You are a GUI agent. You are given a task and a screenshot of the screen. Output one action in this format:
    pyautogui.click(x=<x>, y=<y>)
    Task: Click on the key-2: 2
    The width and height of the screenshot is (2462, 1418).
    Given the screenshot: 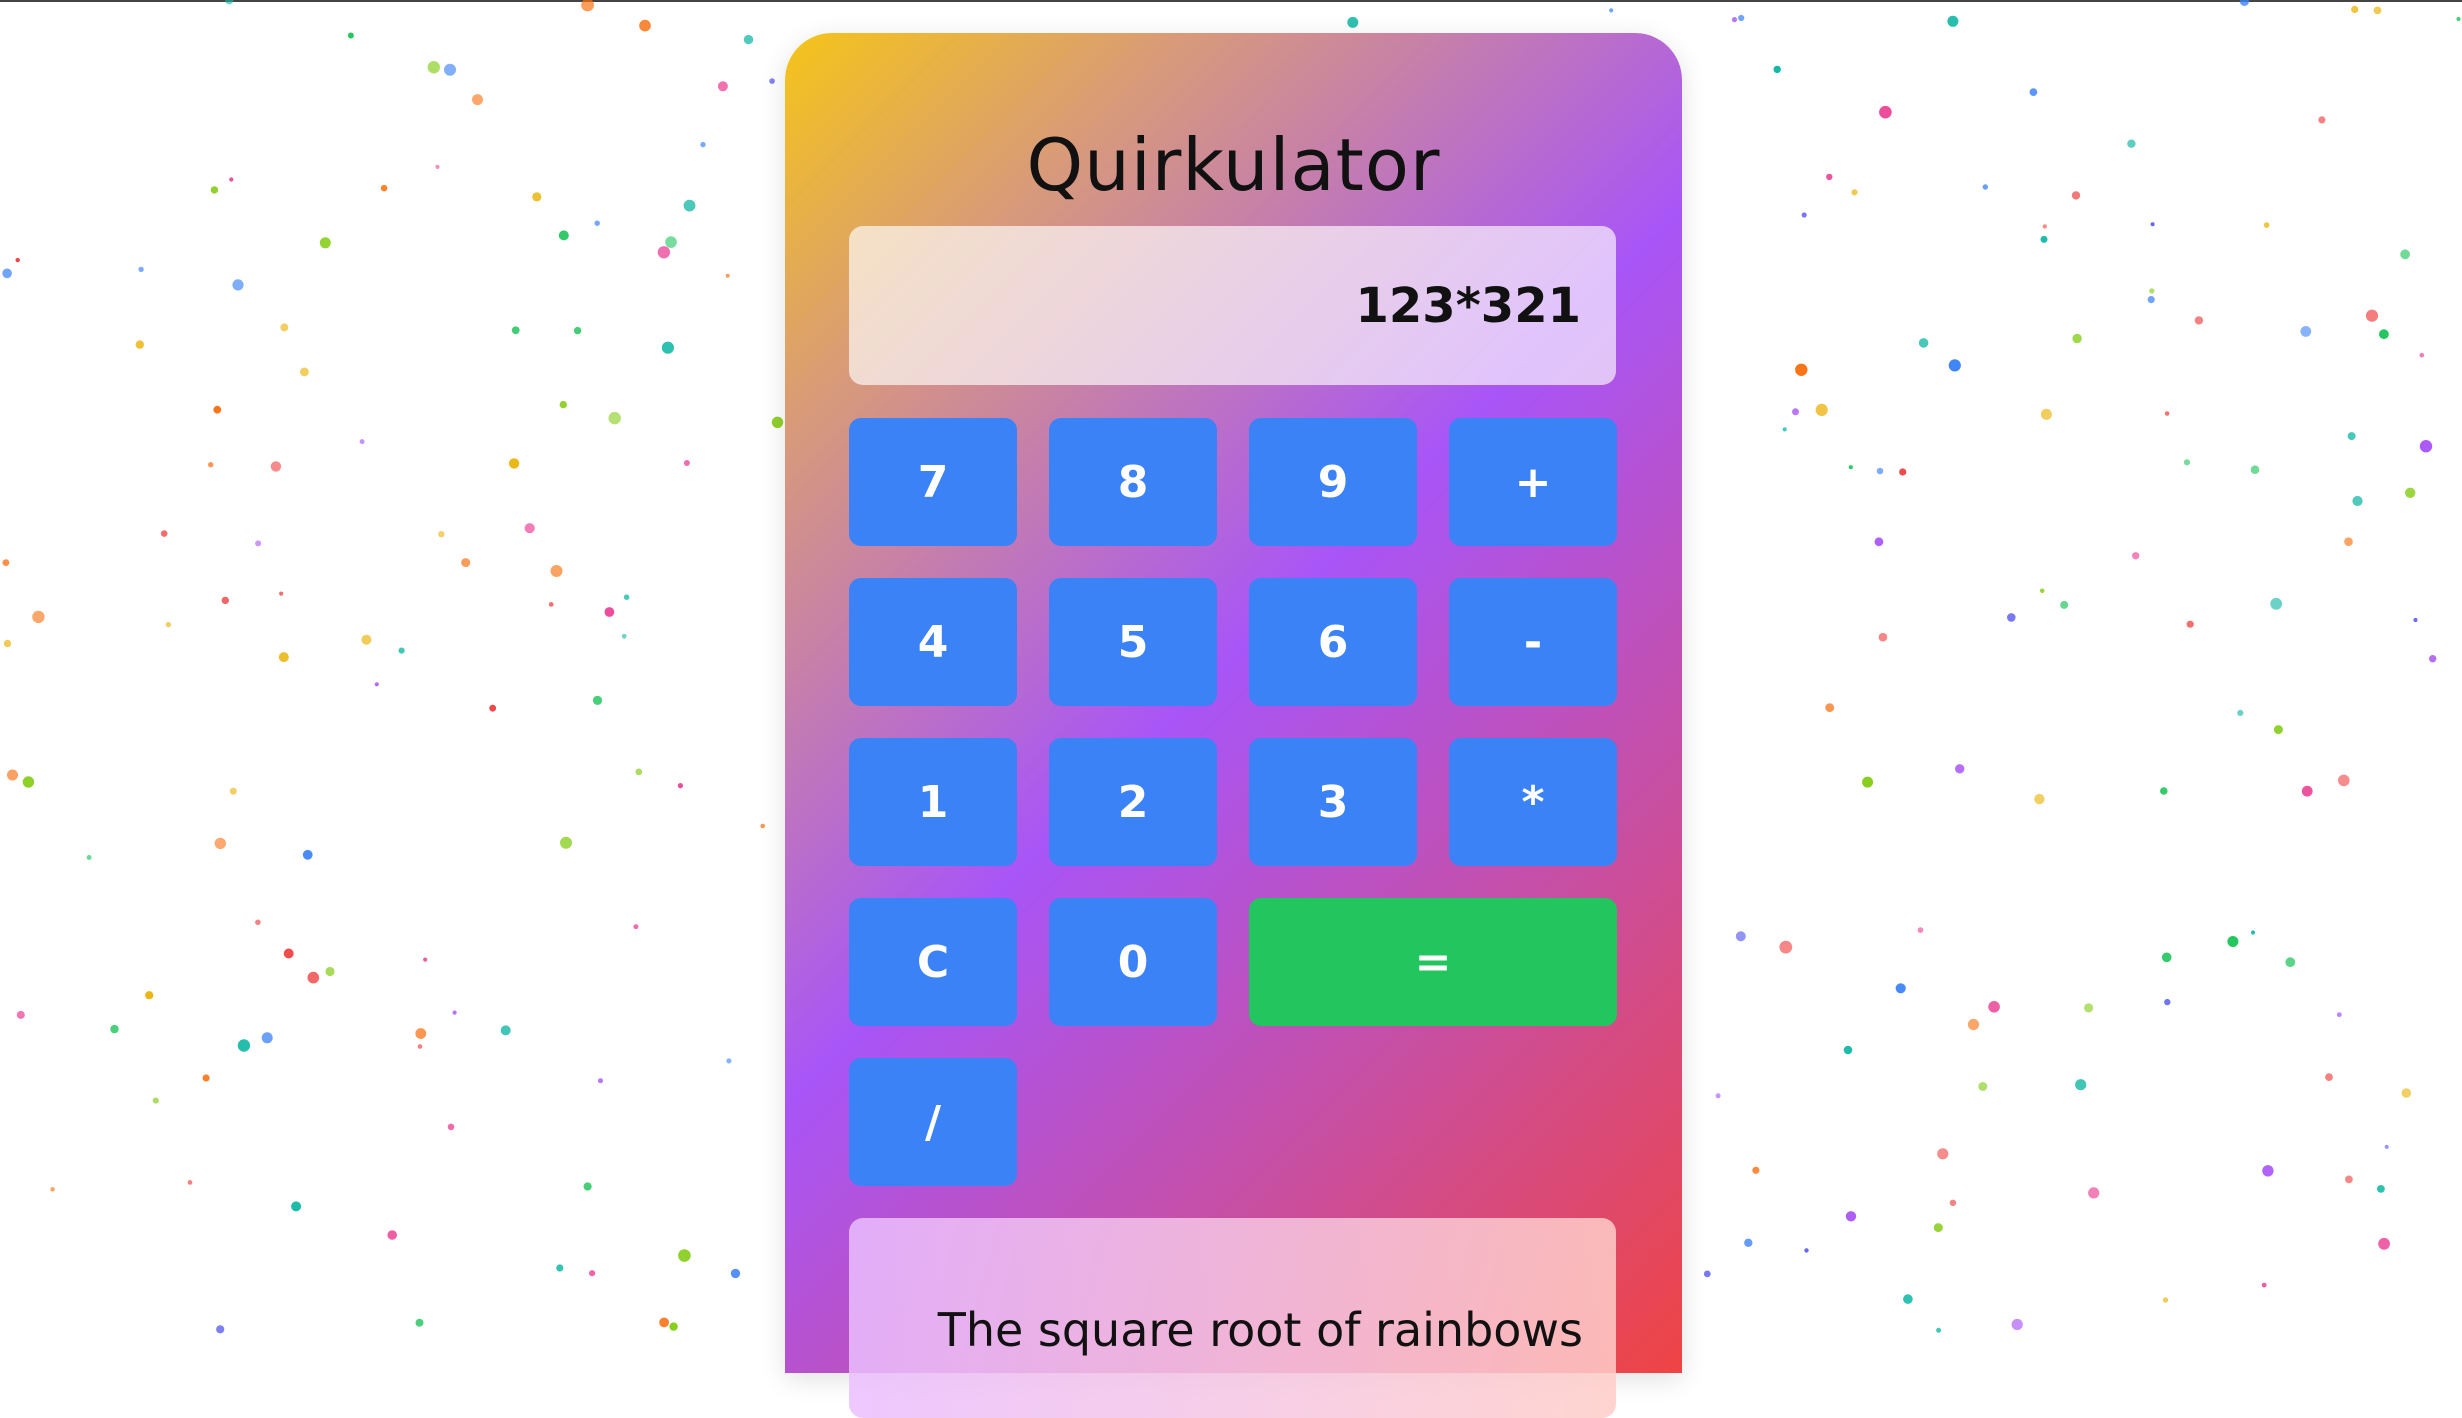 What is the action you would take?
    pyautogui.click(x=1133, y=802)
    